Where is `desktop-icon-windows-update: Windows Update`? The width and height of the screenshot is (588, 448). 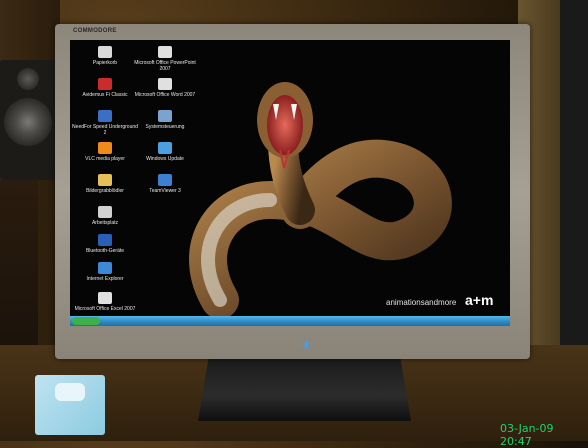 desktop-icon-windows-update: Windows Update is located at coordinates (165, 152).